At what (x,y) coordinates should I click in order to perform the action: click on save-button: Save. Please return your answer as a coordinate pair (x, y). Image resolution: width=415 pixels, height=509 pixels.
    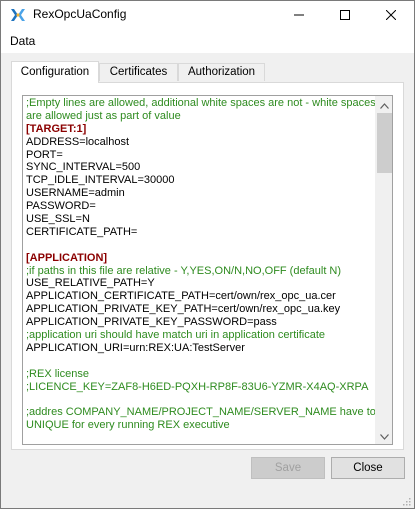
    Looking at the image, I should click on (288, 468).